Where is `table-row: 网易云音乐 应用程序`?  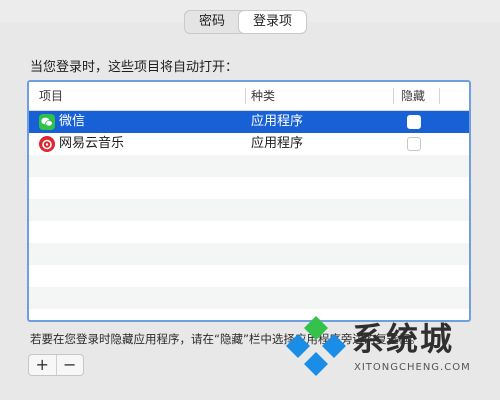
table-row: 网易云音乐 应用程序 is located at coordinates (249, 144).